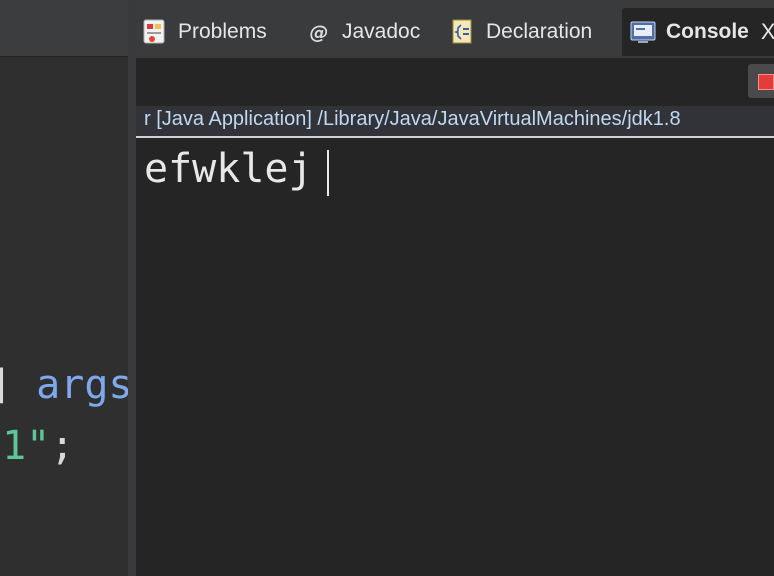 The image size is (774, 576). I want to click on tab-label: Console, so click(707, 31).